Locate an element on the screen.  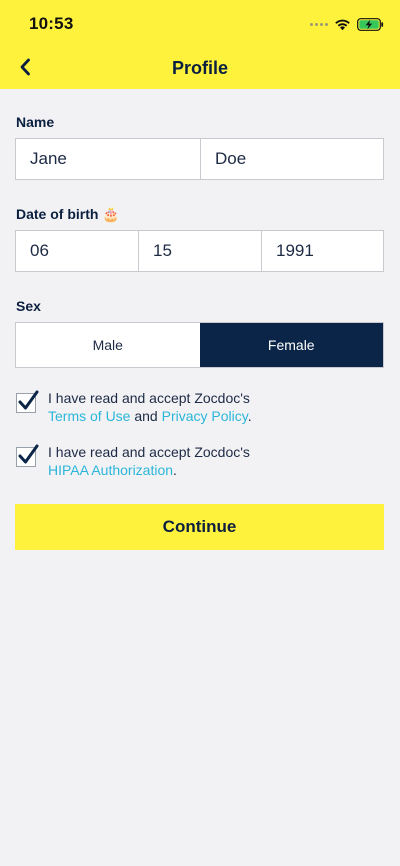
sex-option-male: Male is located at coordinates (108, 345).